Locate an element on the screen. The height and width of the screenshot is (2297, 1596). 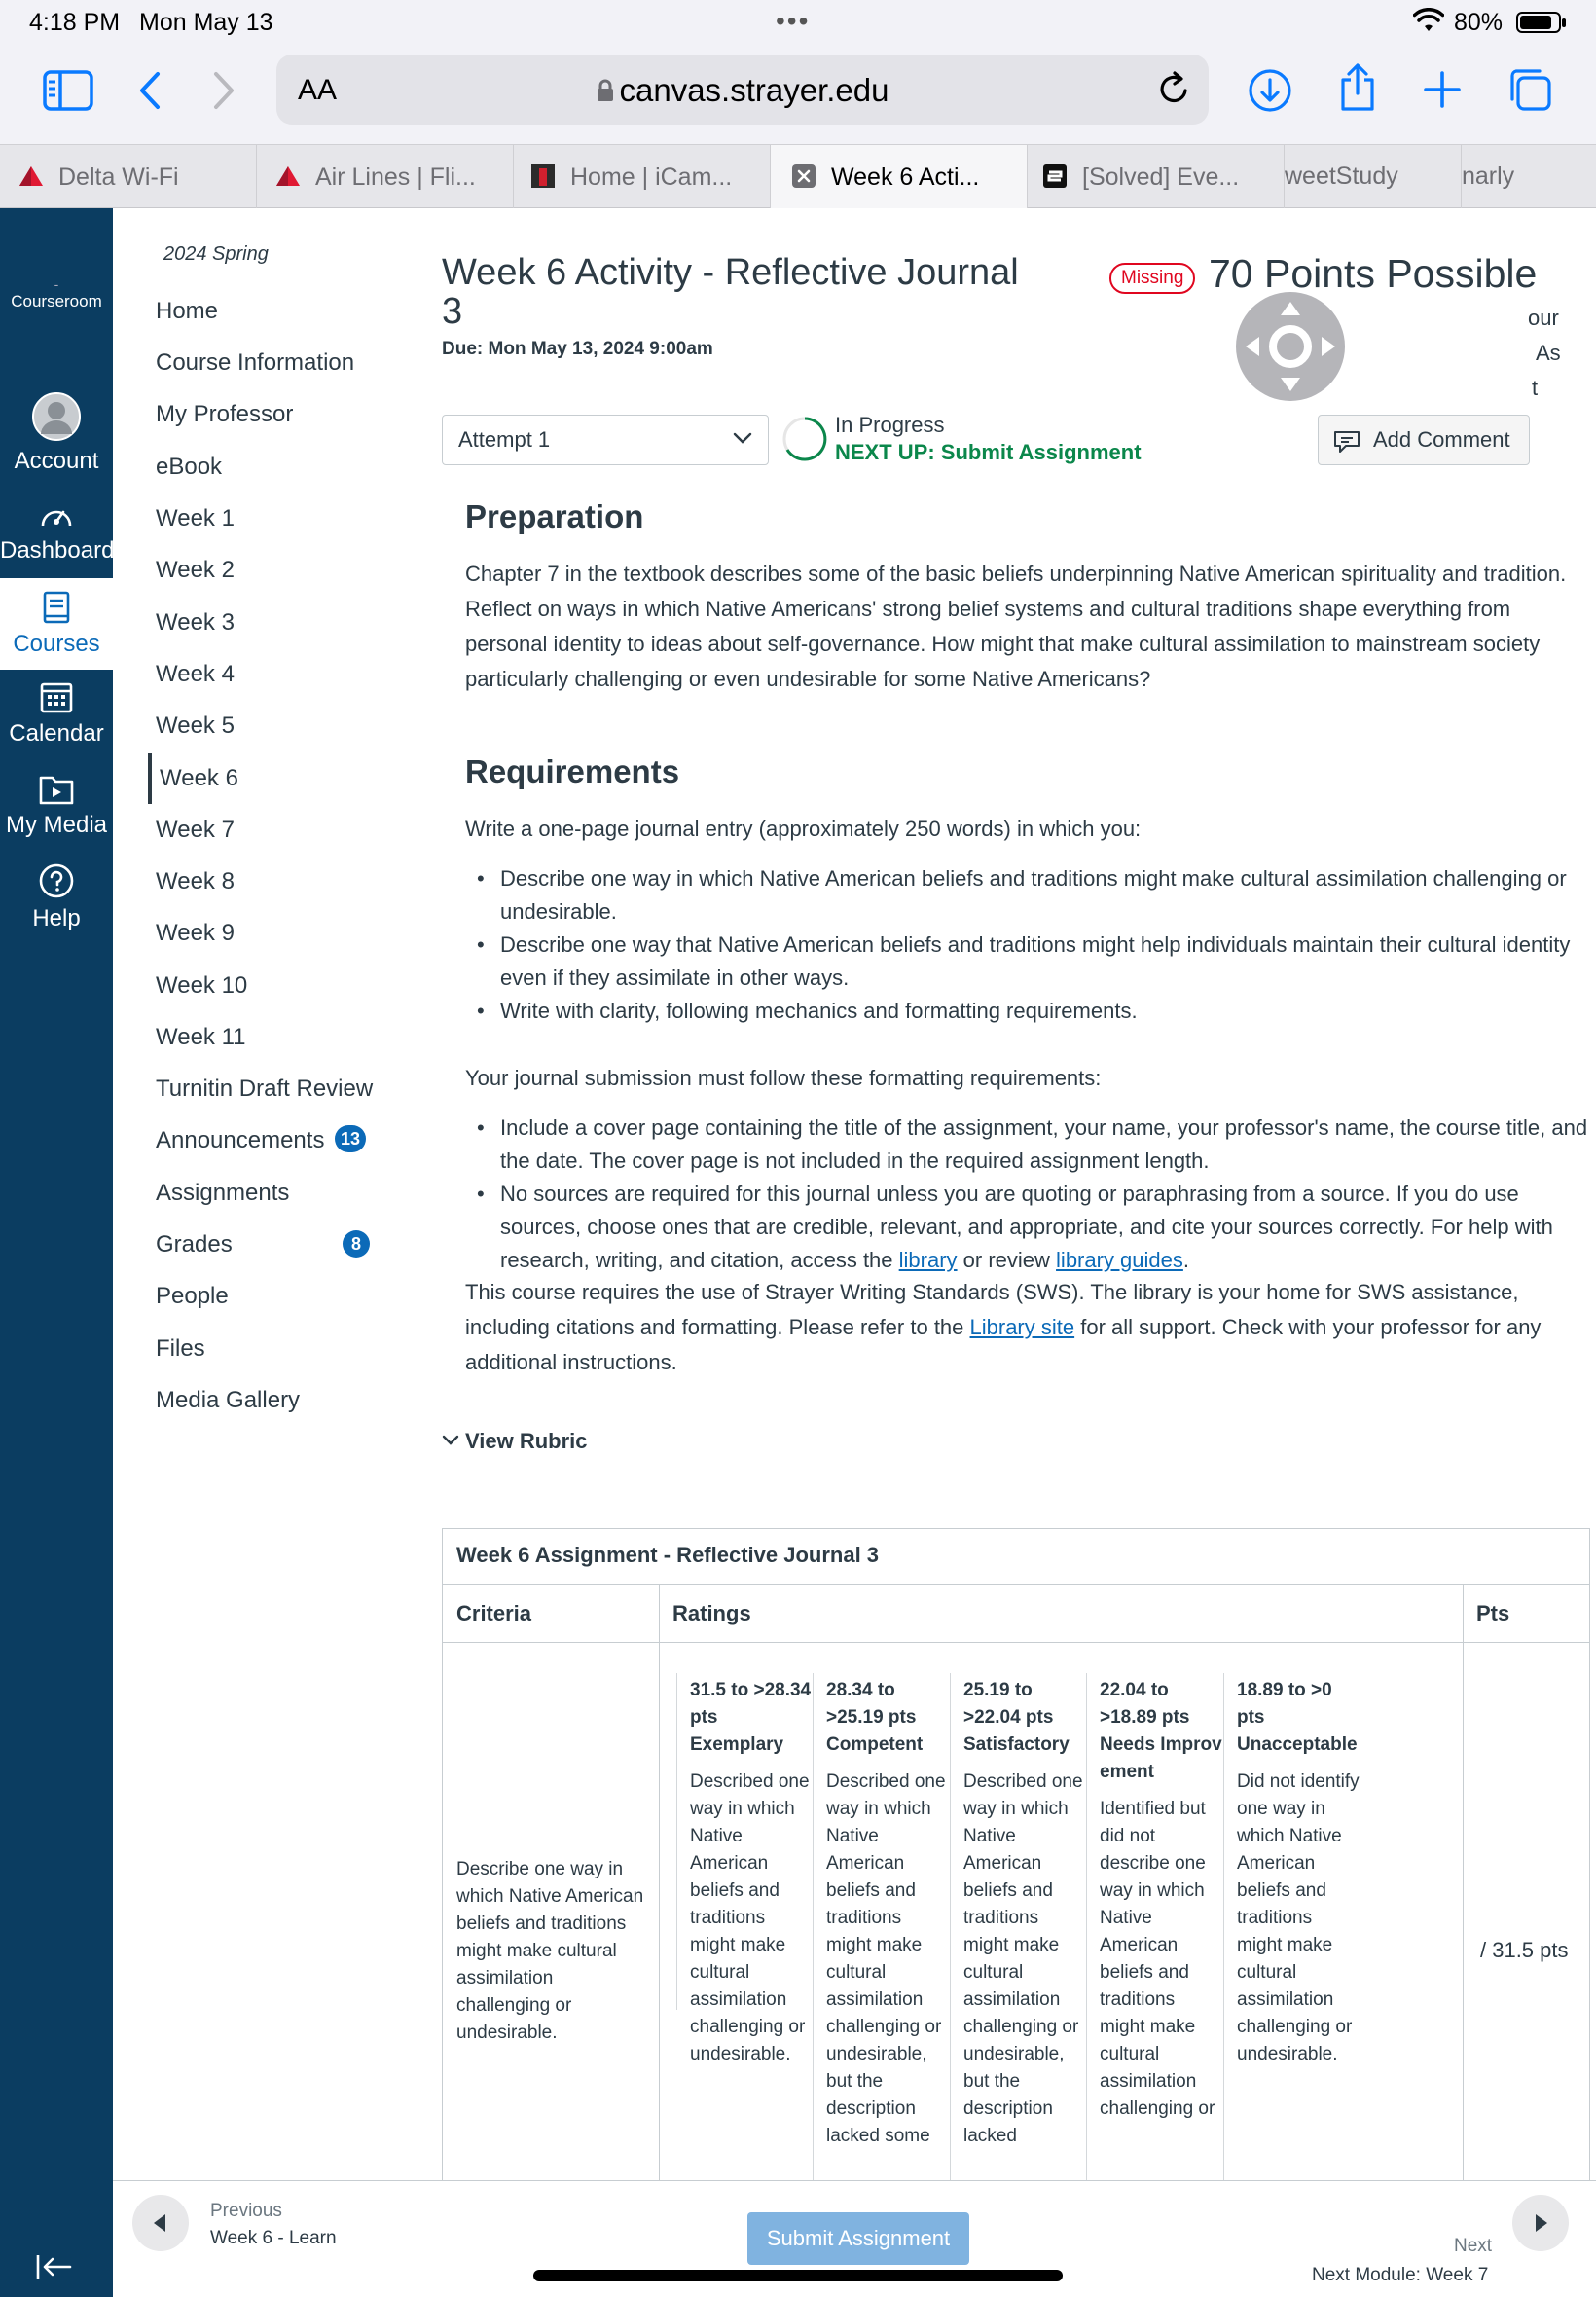
library-site-link: Library site is located at coordinates (1022, 1327).